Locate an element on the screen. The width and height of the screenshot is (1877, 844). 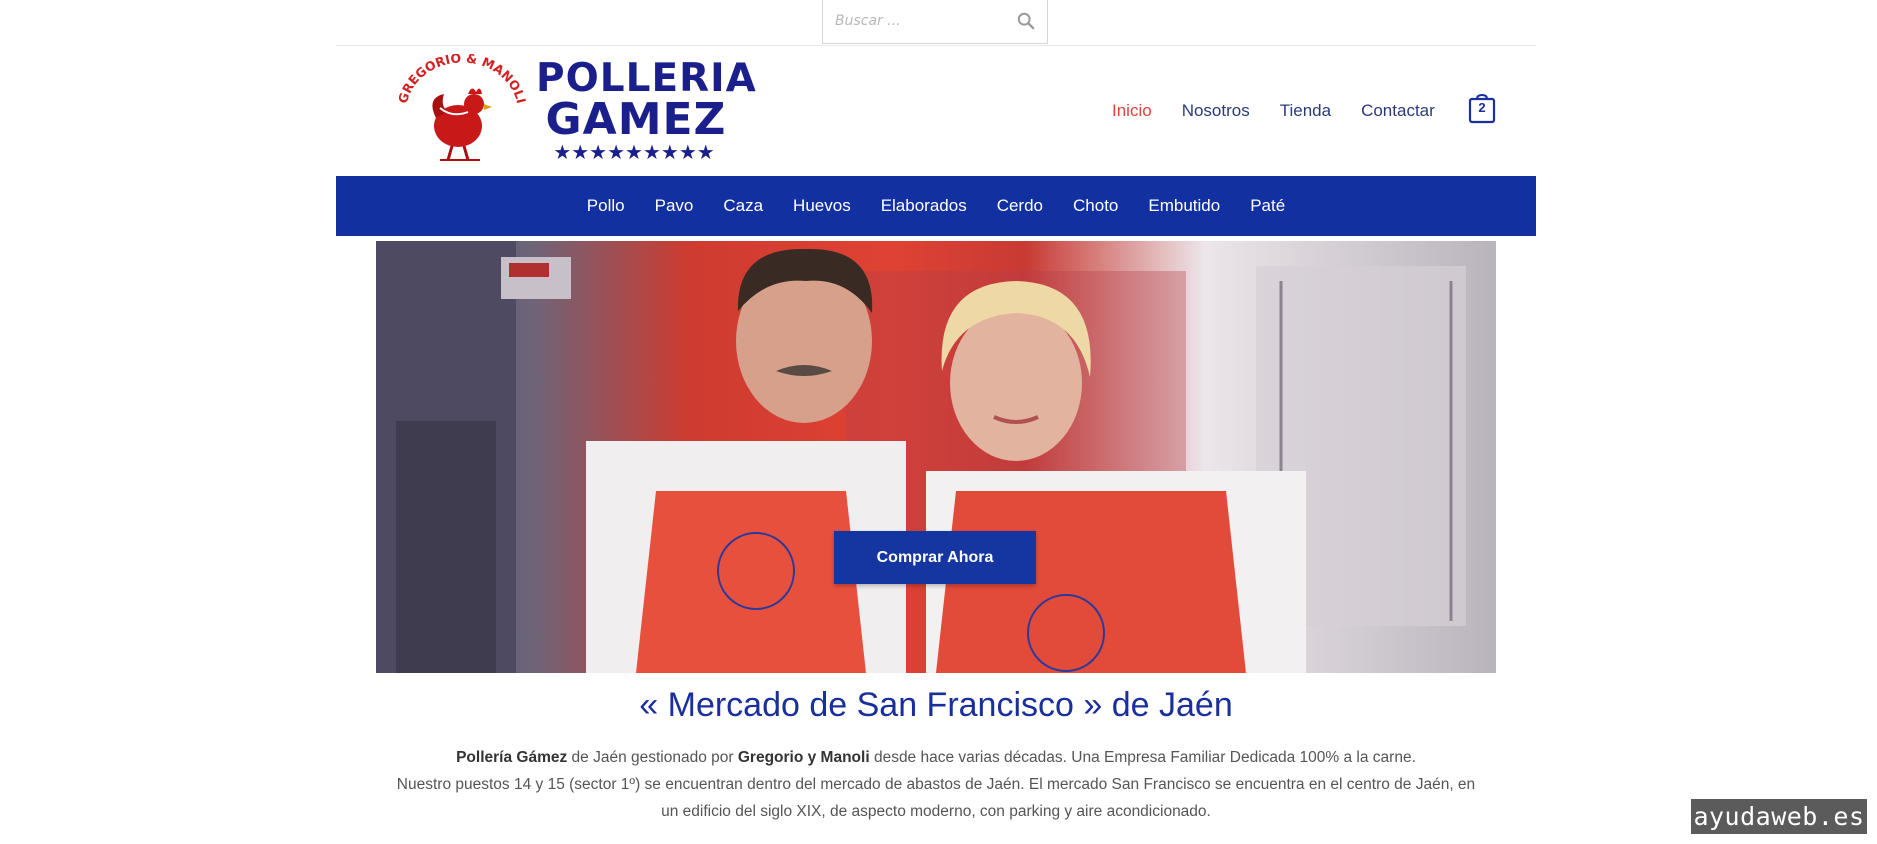
nav-link-contactar: Contactar is located at coordinates (1398, 111).